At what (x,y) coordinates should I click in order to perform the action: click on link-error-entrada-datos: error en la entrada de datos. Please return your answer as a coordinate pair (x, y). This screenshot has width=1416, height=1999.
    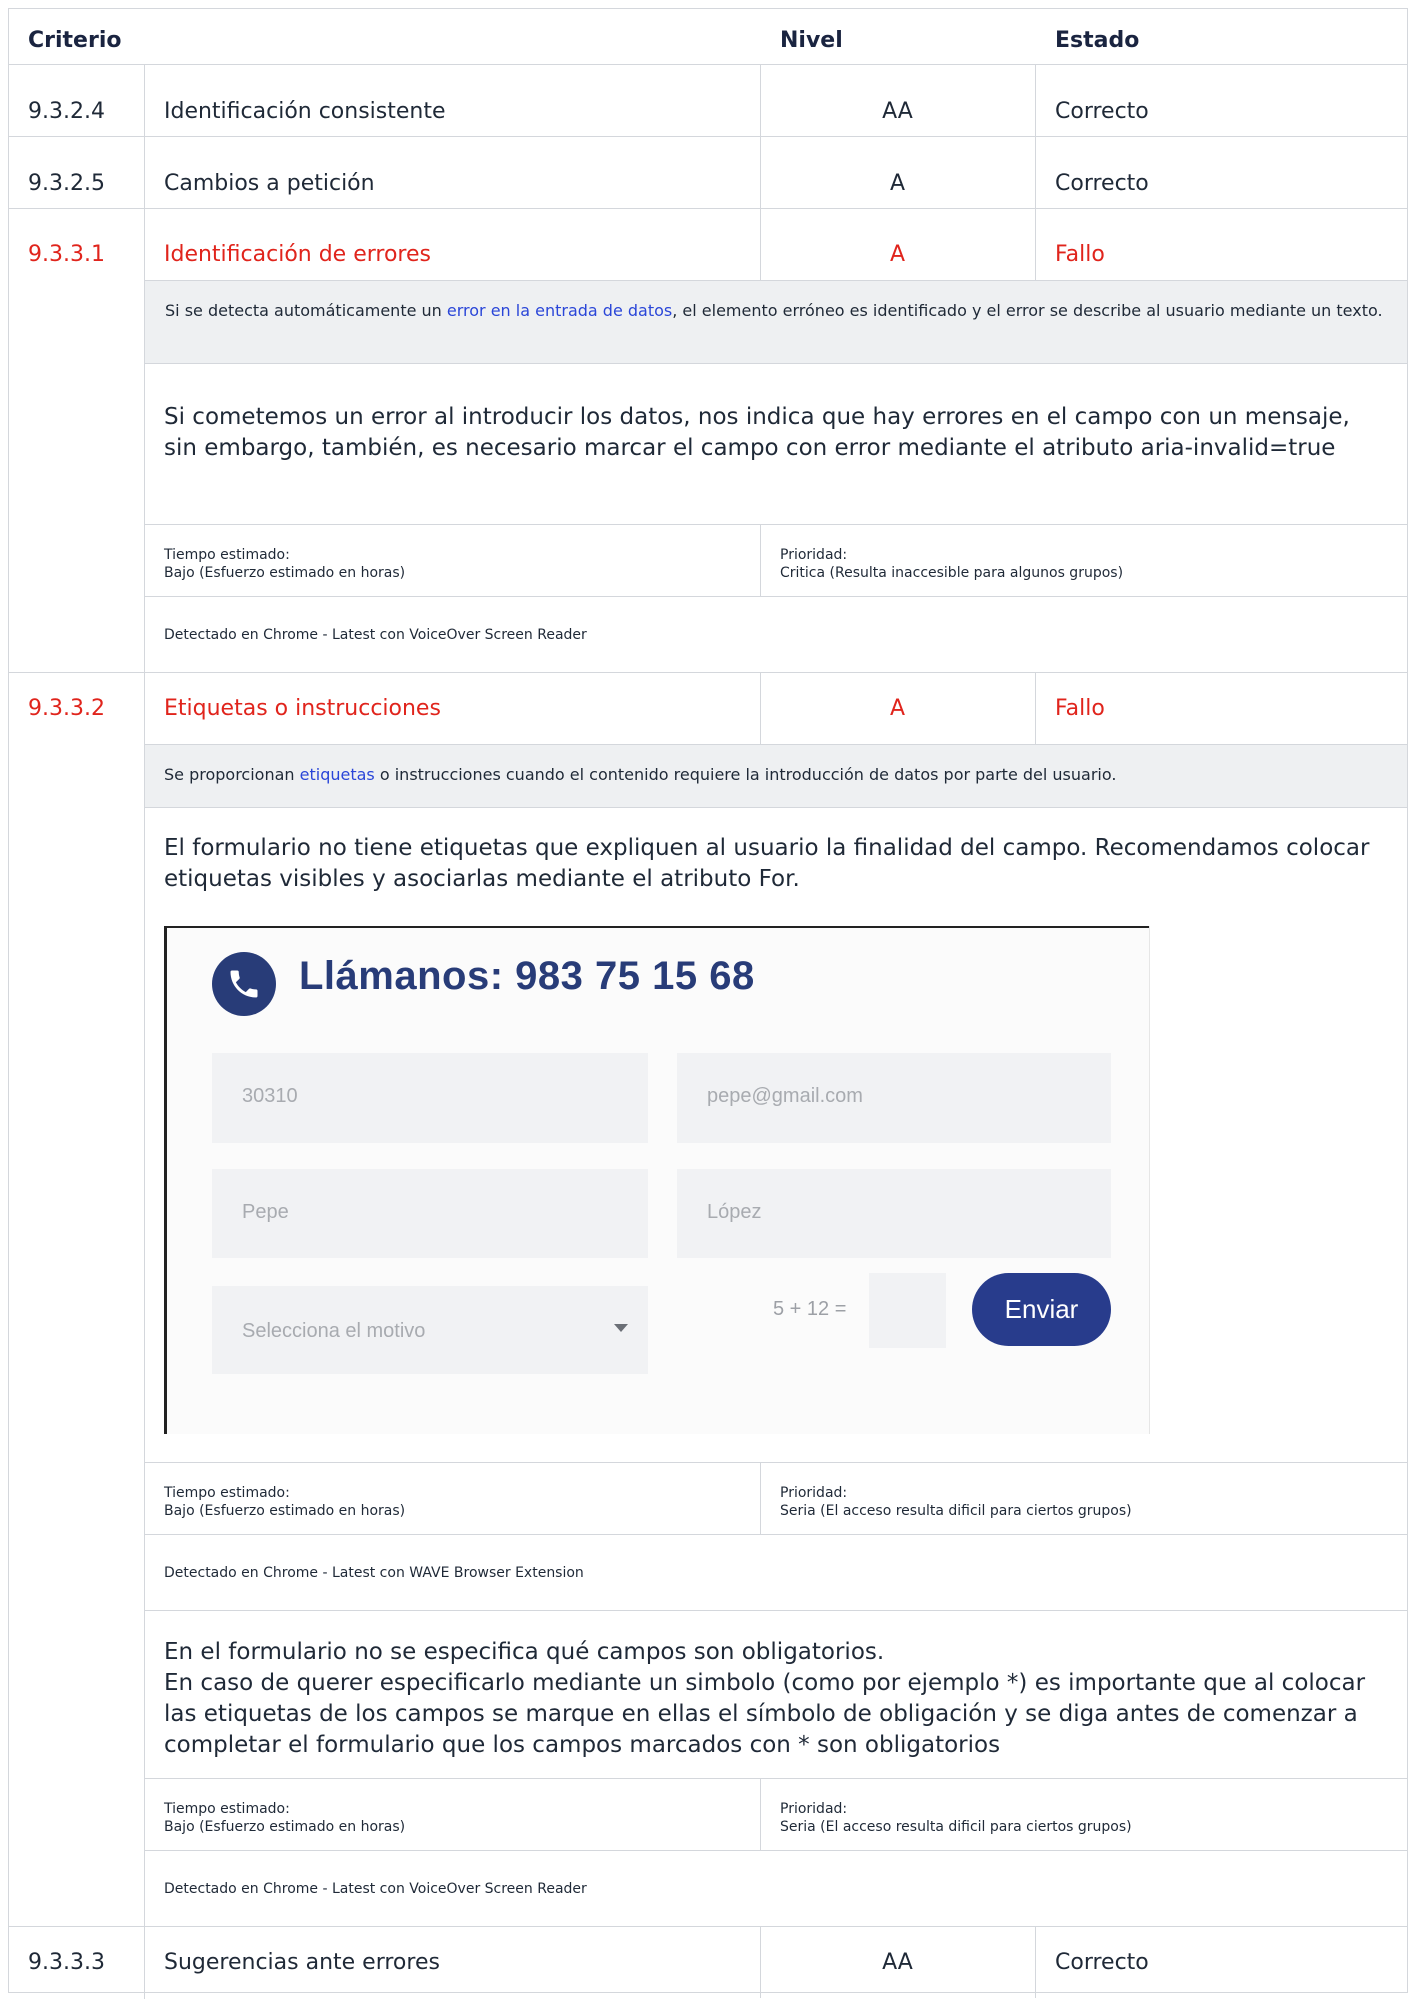
    Looking at the image, I should click on (559, 310).